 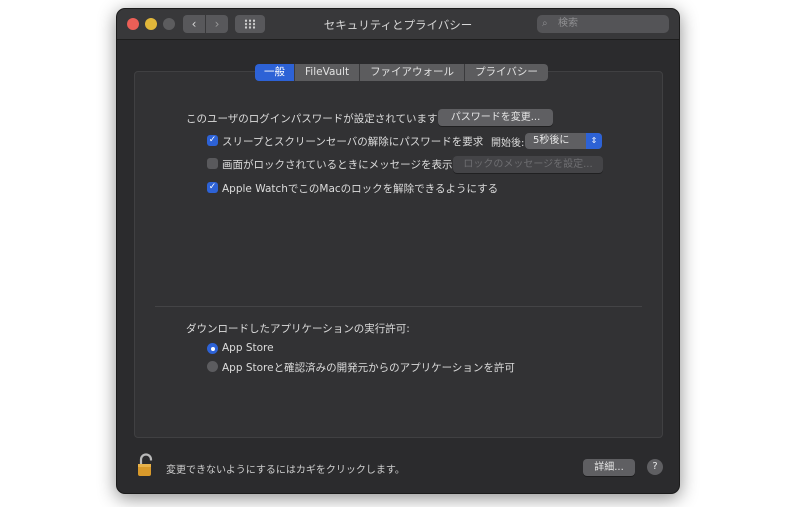 I want to click on search-placeholder: 検索, so click(x=568, y=23).